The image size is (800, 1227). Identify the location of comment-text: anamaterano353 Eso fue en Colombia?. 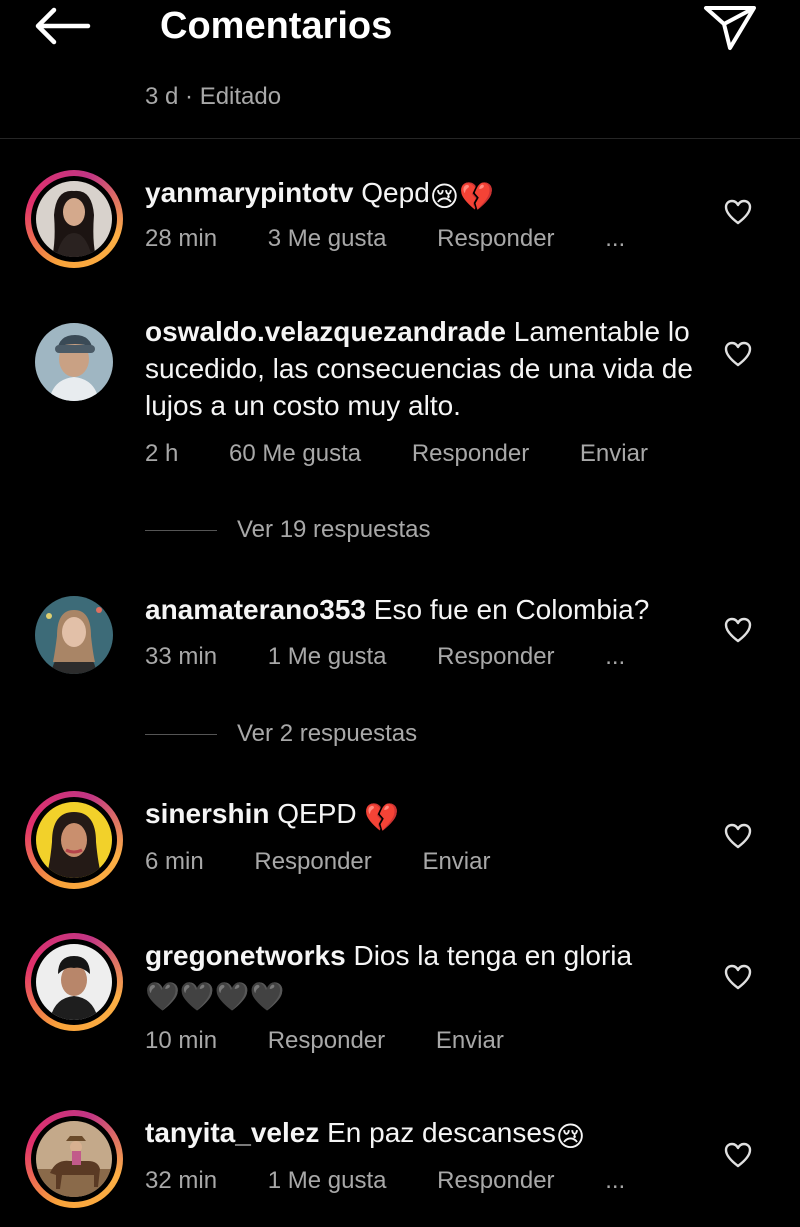
(425, 609).